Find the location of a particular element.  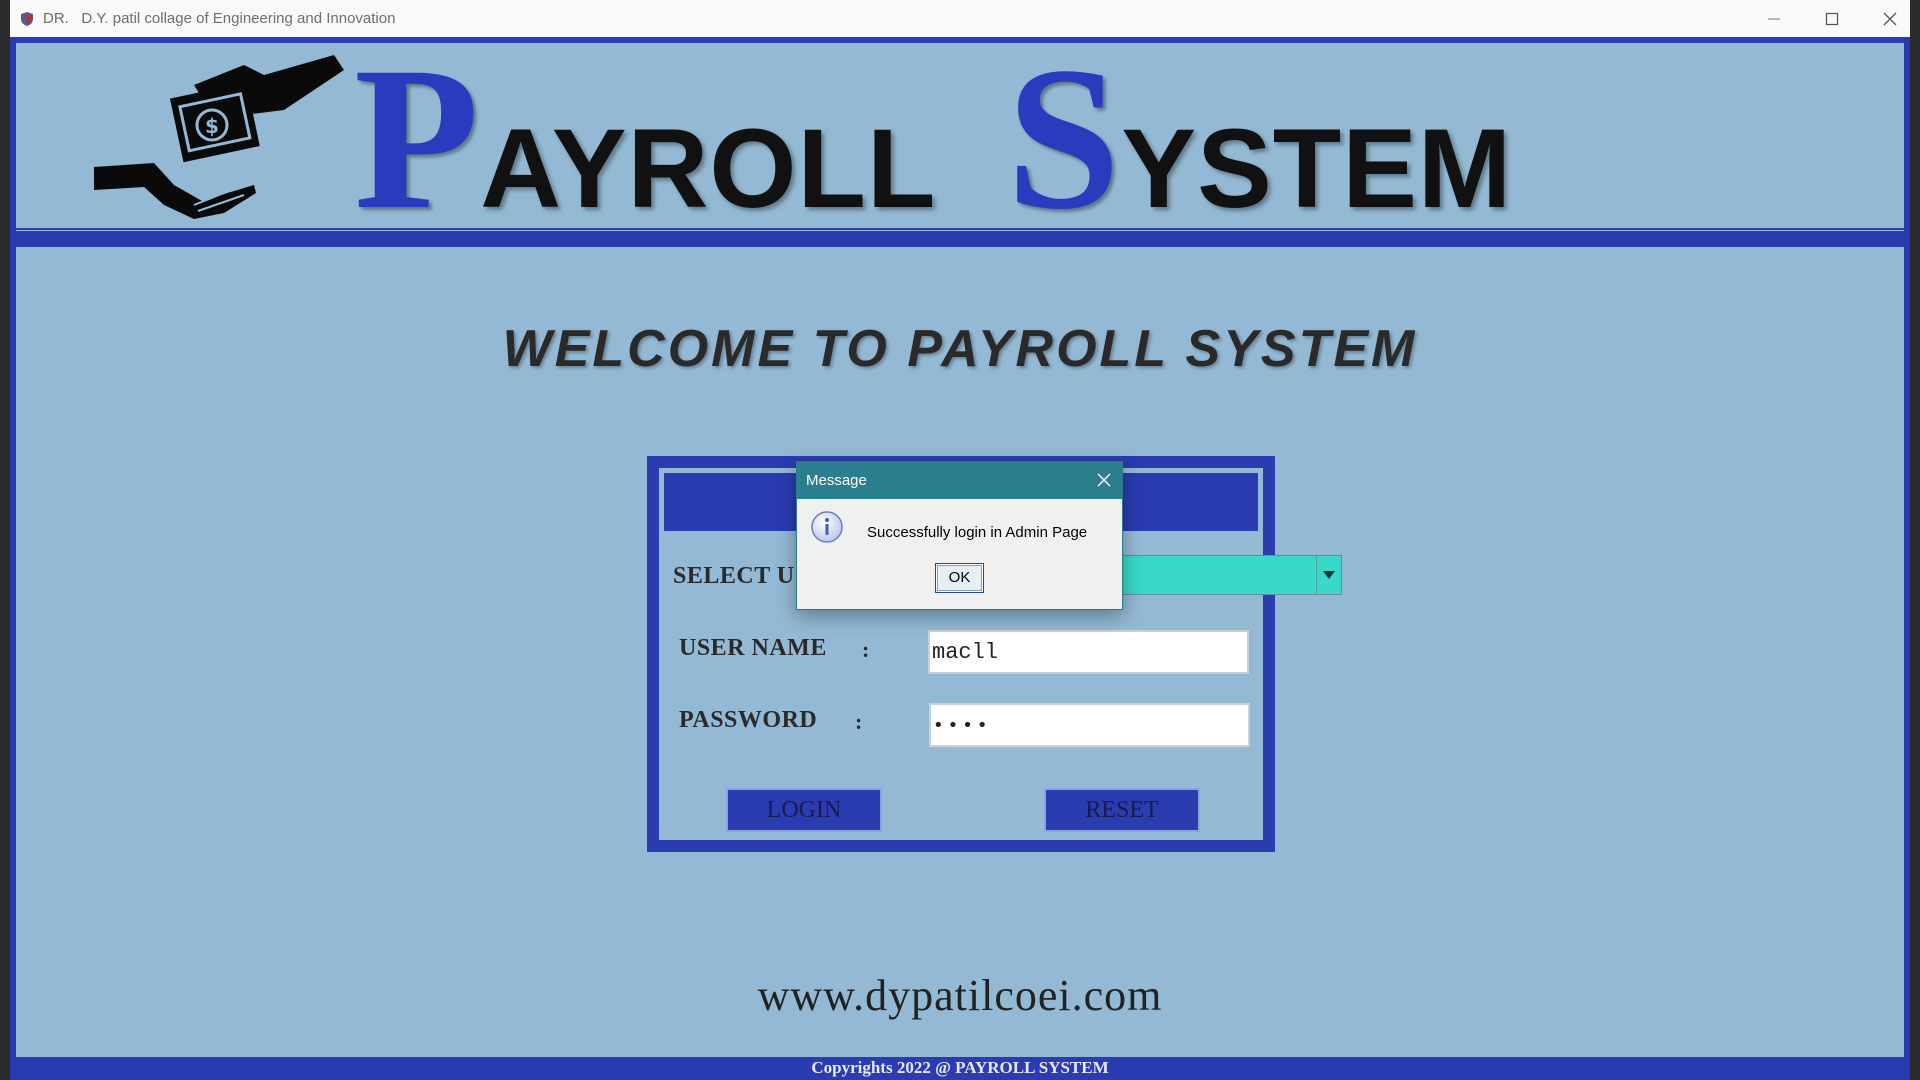

minimize-button is located at coordinates (1774, 19).